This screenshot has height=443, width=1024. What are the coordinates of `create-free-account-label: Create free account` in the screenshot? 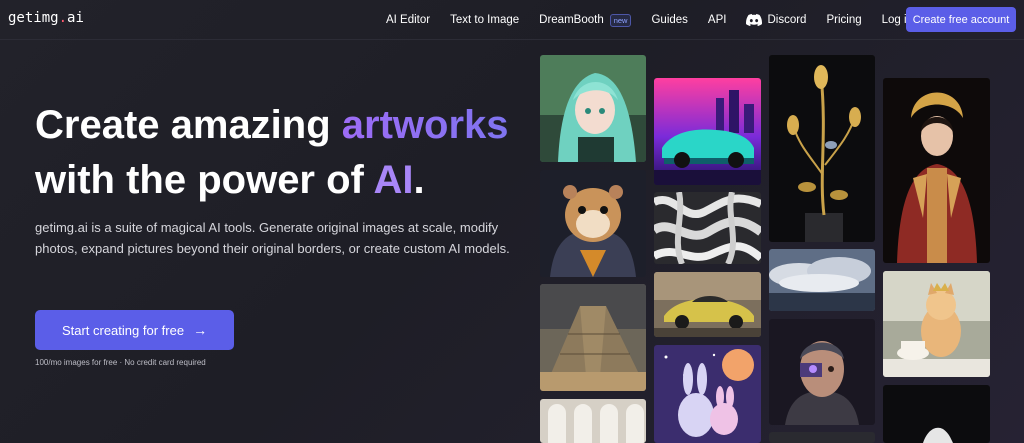 It's located at (961, 19).